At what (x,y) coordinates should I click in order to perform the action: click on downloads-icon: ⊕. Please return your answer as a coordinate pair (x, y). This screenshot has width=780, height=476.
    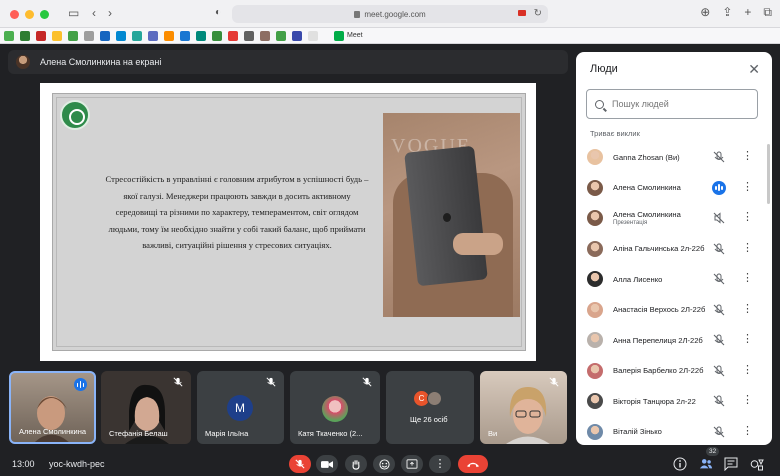
    Looking at the image, I should click on (705, 12).